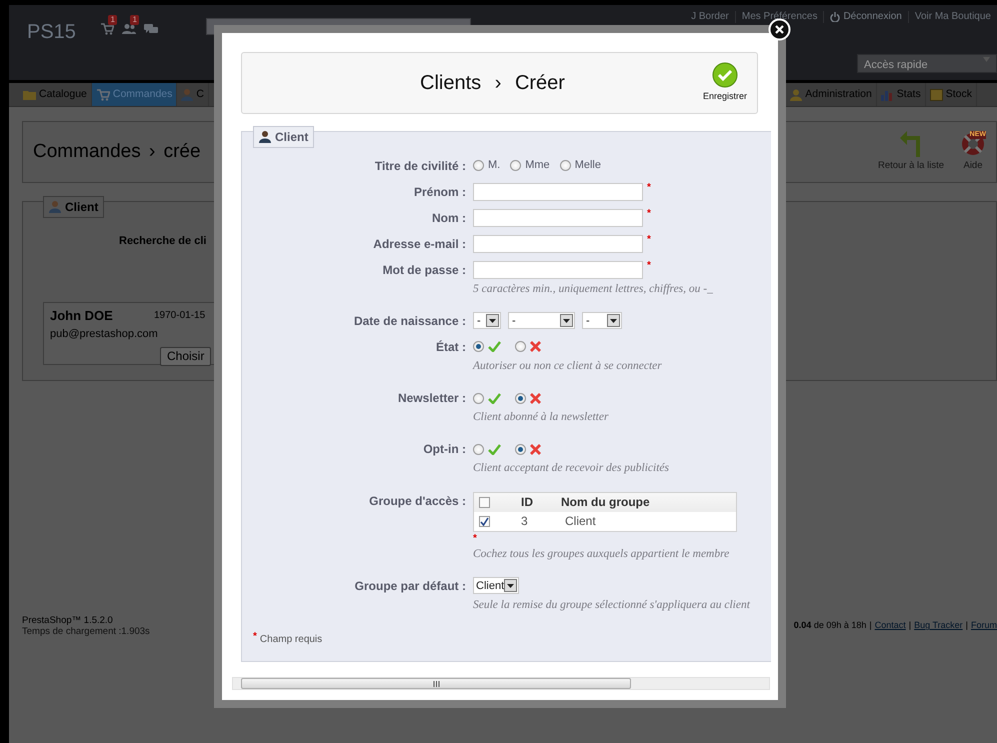 The width and height of the screenshot is (997, 743). I want to click on footer-link: Contact, so click(890, 626).